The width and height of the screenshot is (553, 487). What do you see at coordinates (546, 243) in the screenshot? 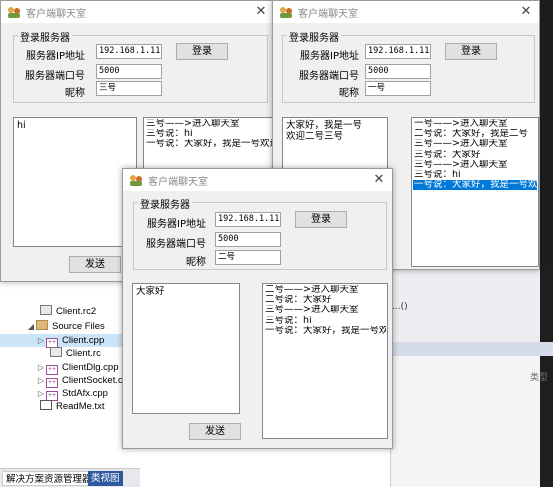
I see `ide-scrollbar-strip` at bounding box center [546, 243].